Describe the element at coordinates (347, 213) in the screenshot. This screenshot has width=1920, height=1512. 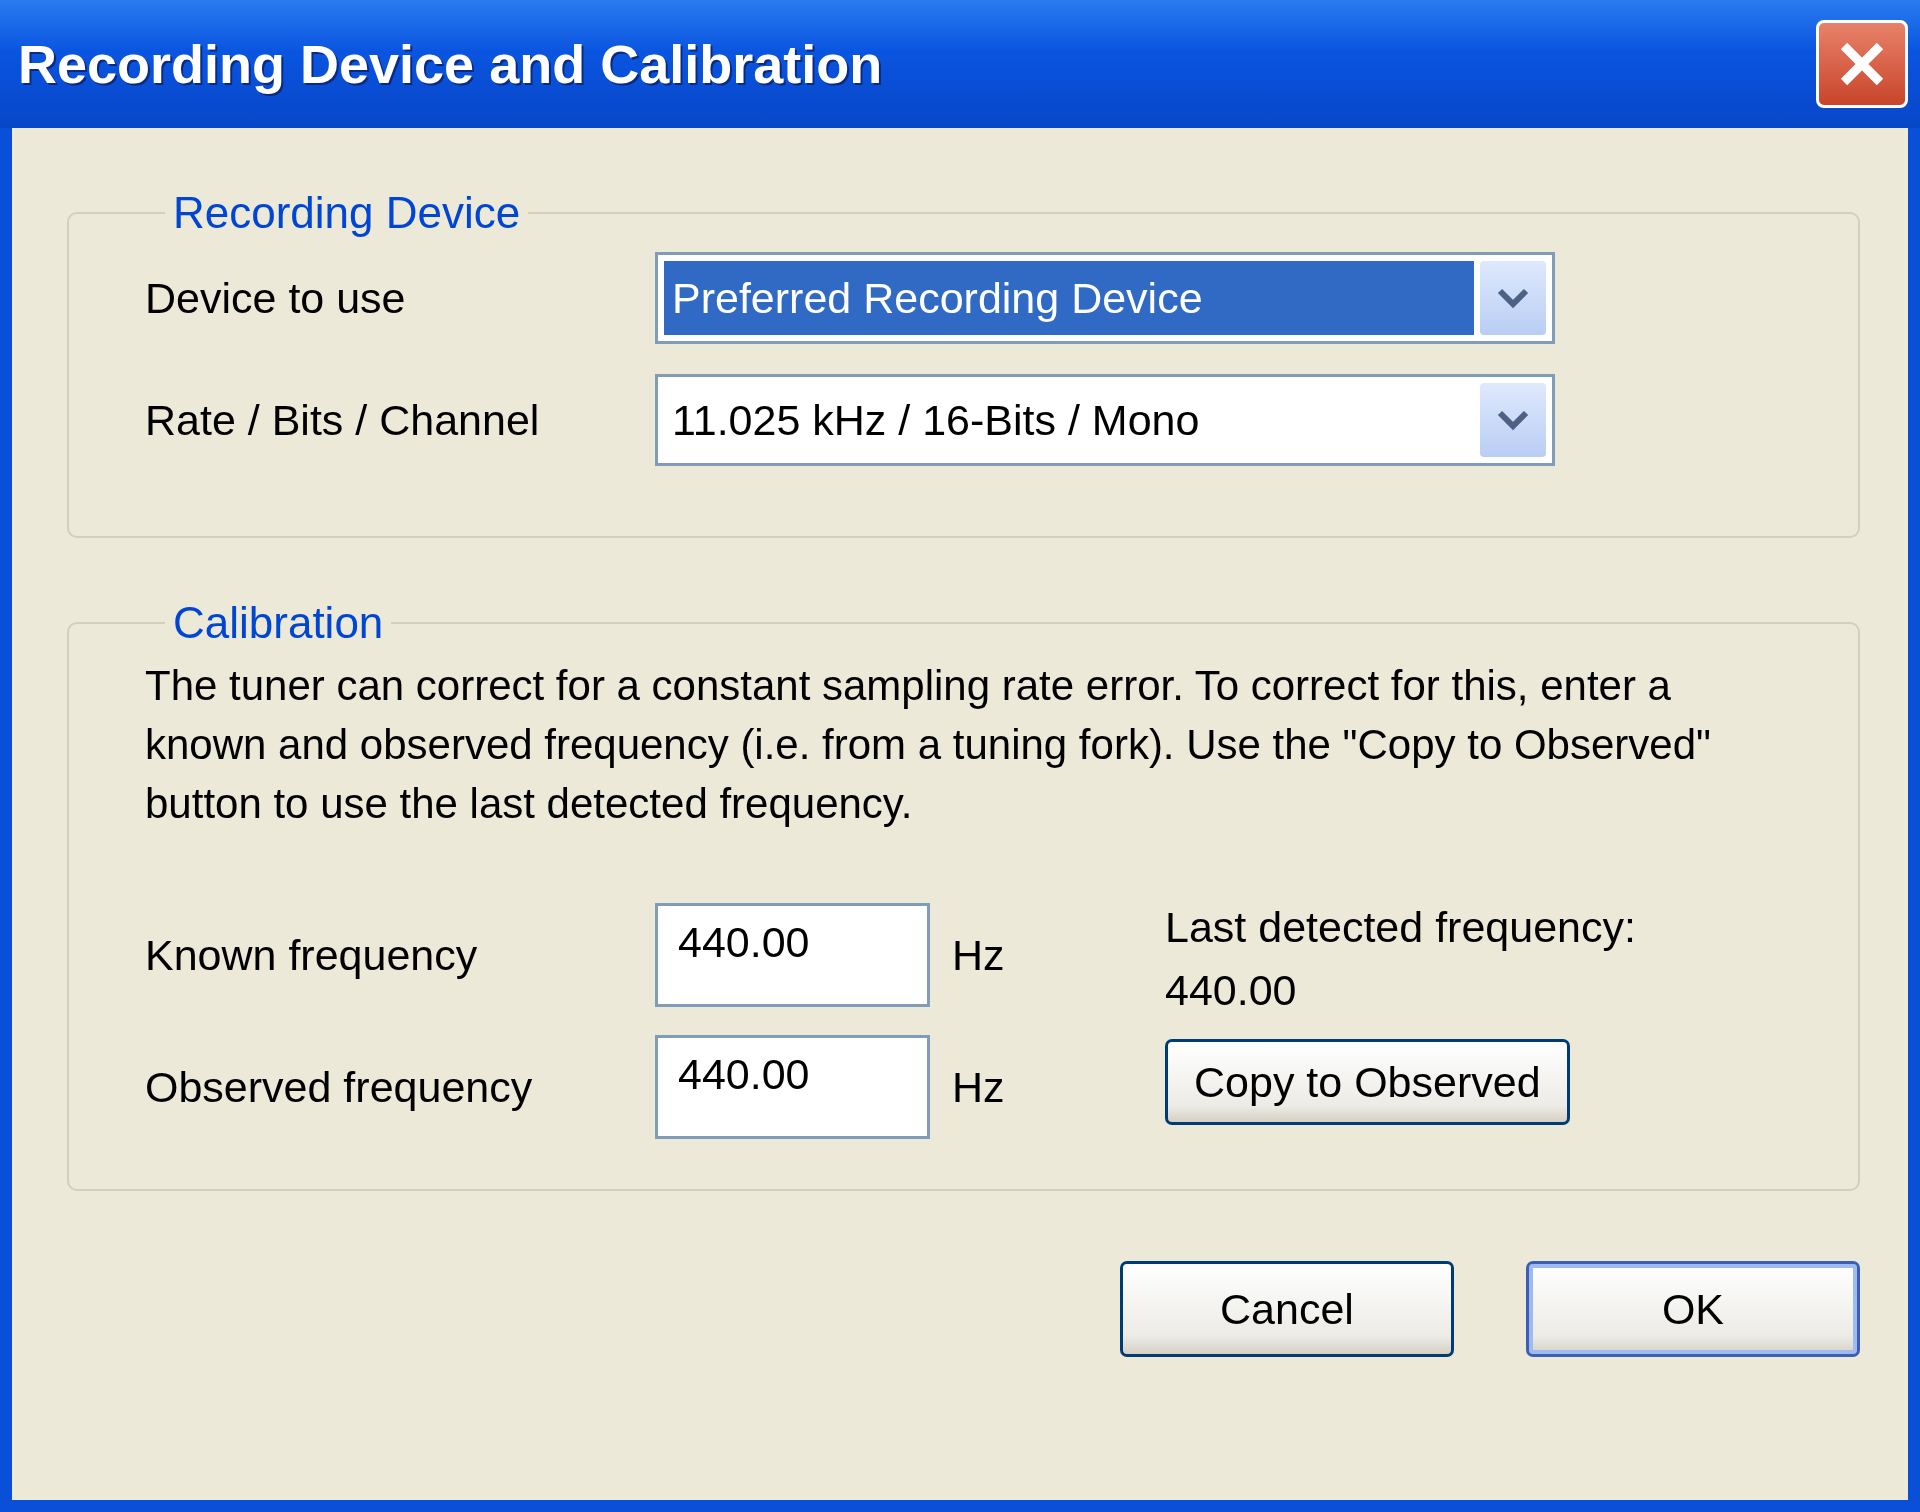
I see `group-legend: Recording Device` at that location.